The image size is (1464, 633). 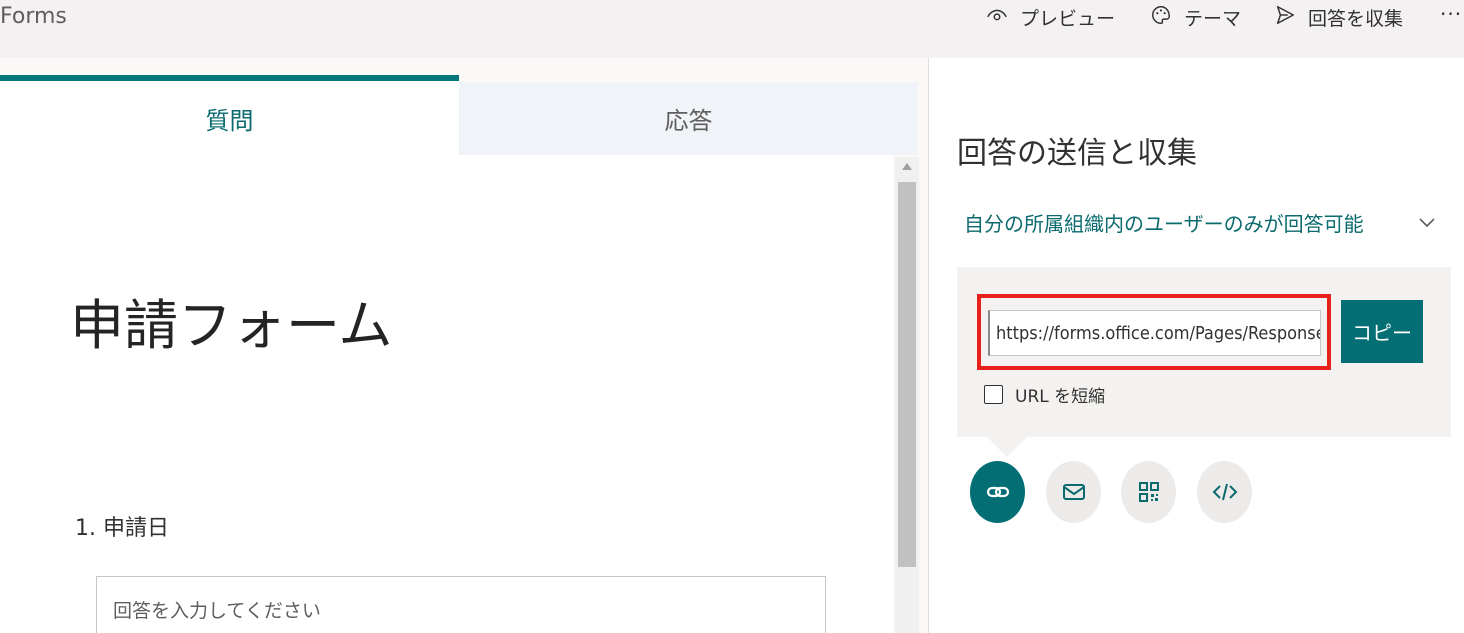 I want to click on scroll-up-arrow-icon, so click(x=907, y=166).